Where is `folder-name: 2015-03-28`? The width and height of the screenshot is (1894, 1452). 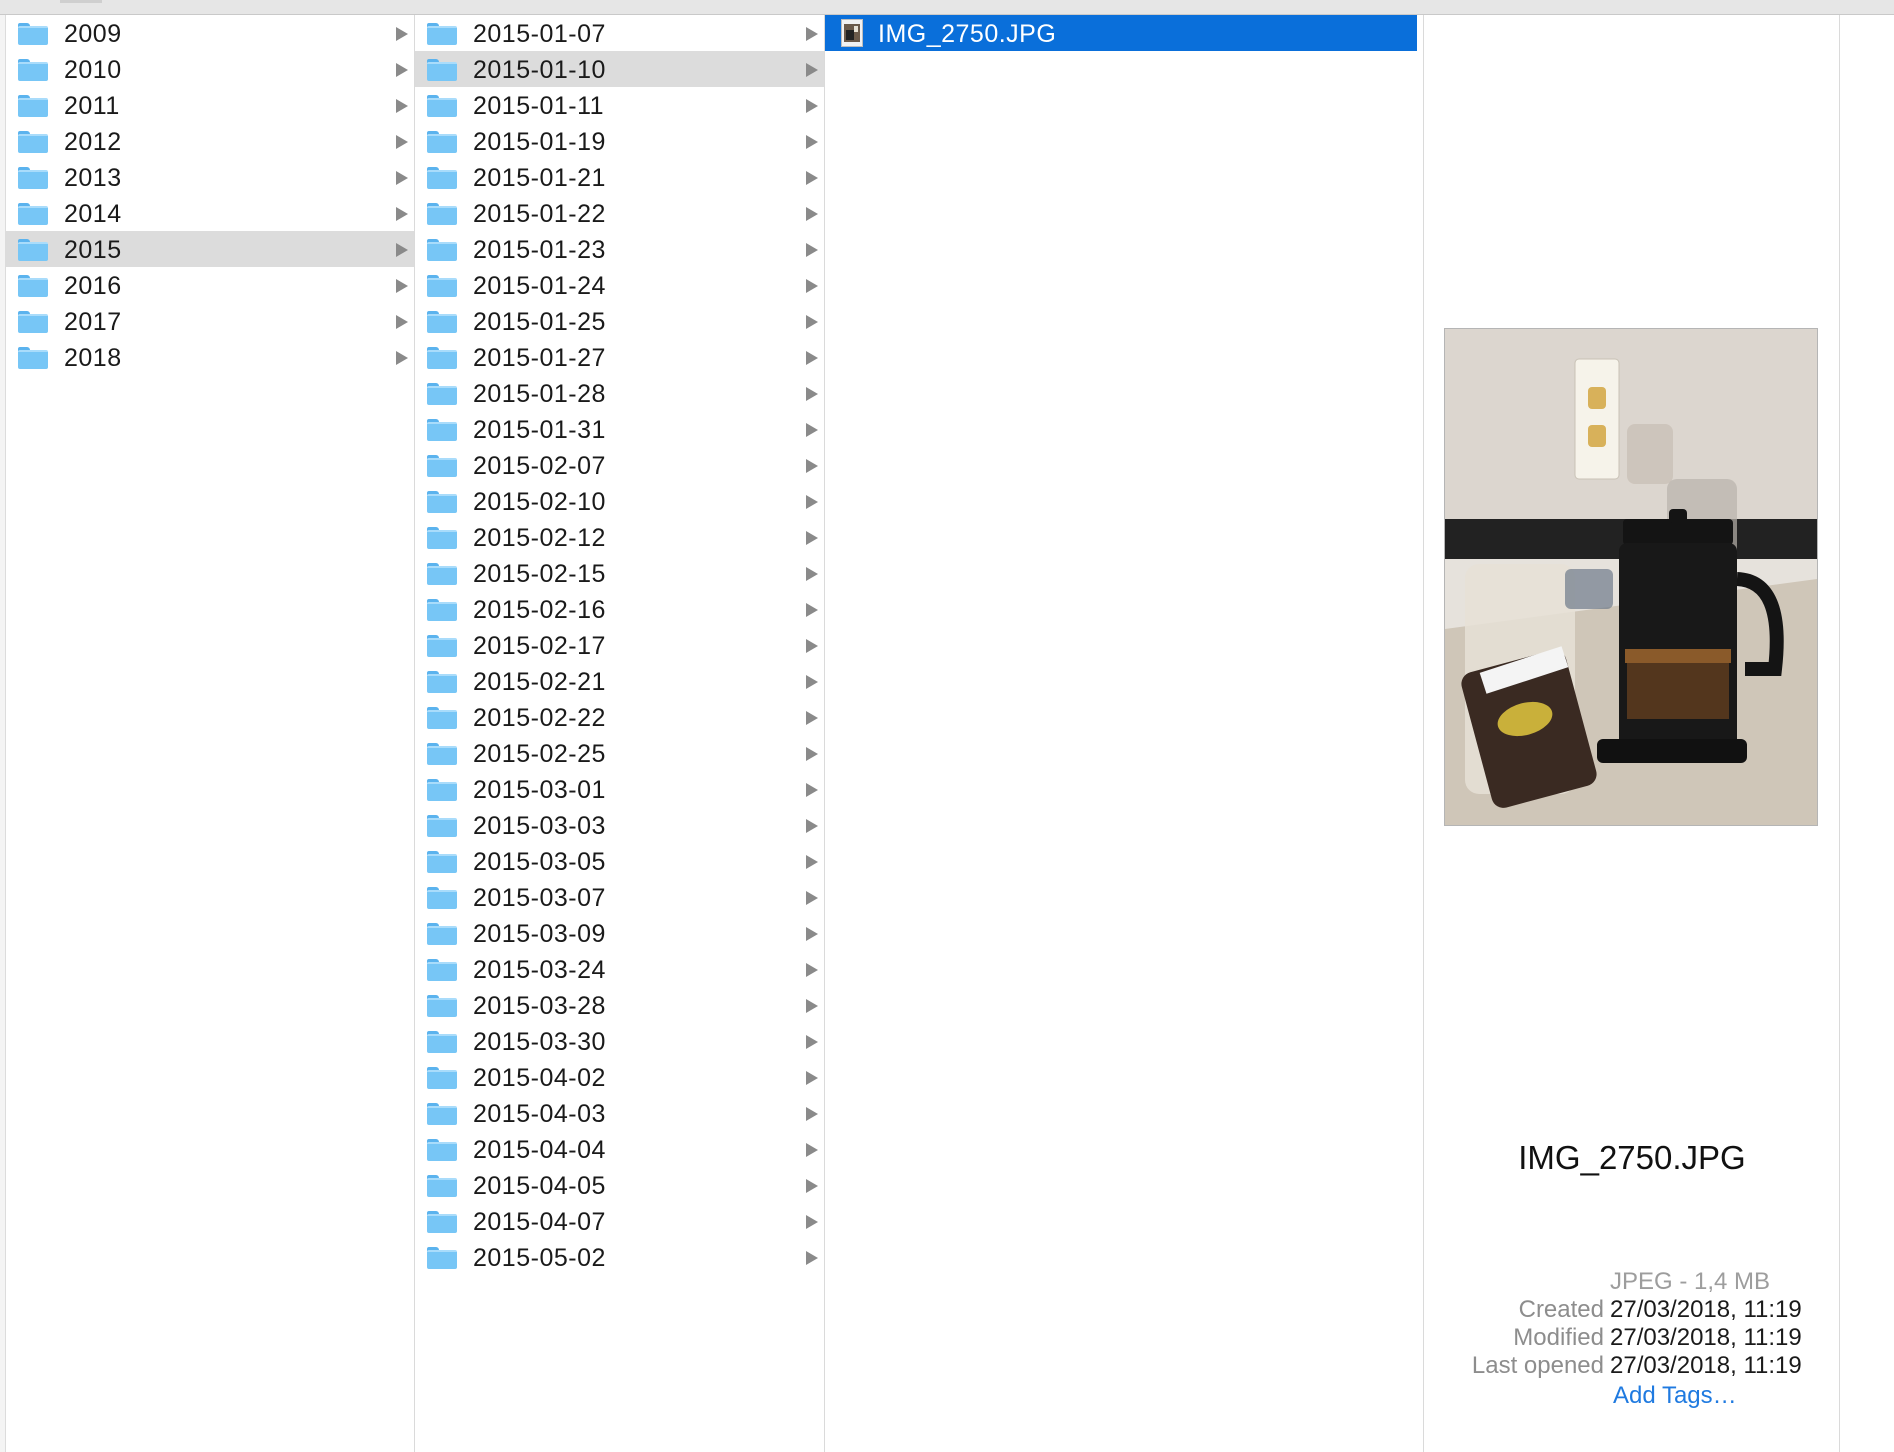 folder-name: 2015-03-28 is located at coordinates (539, 1006).